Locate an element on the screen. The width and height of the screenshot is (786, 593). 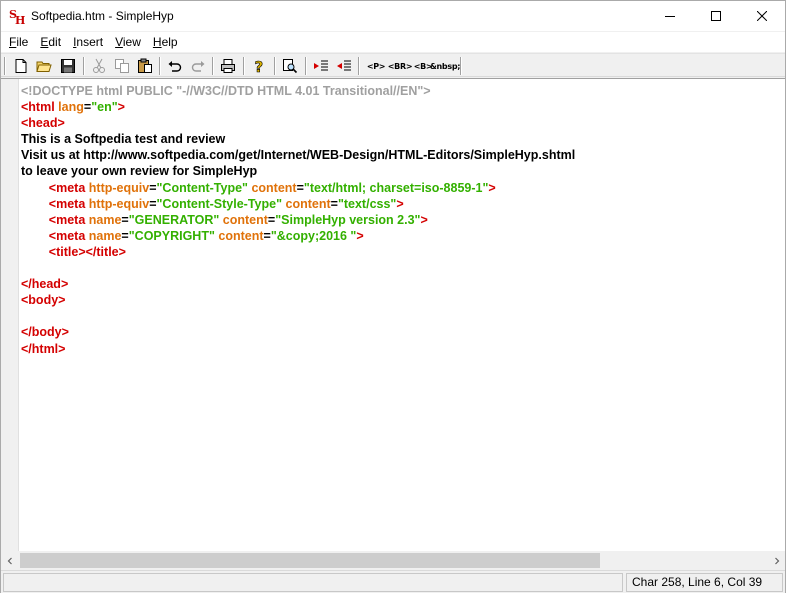
scroll-right-button is located at coordinates (776, 560).